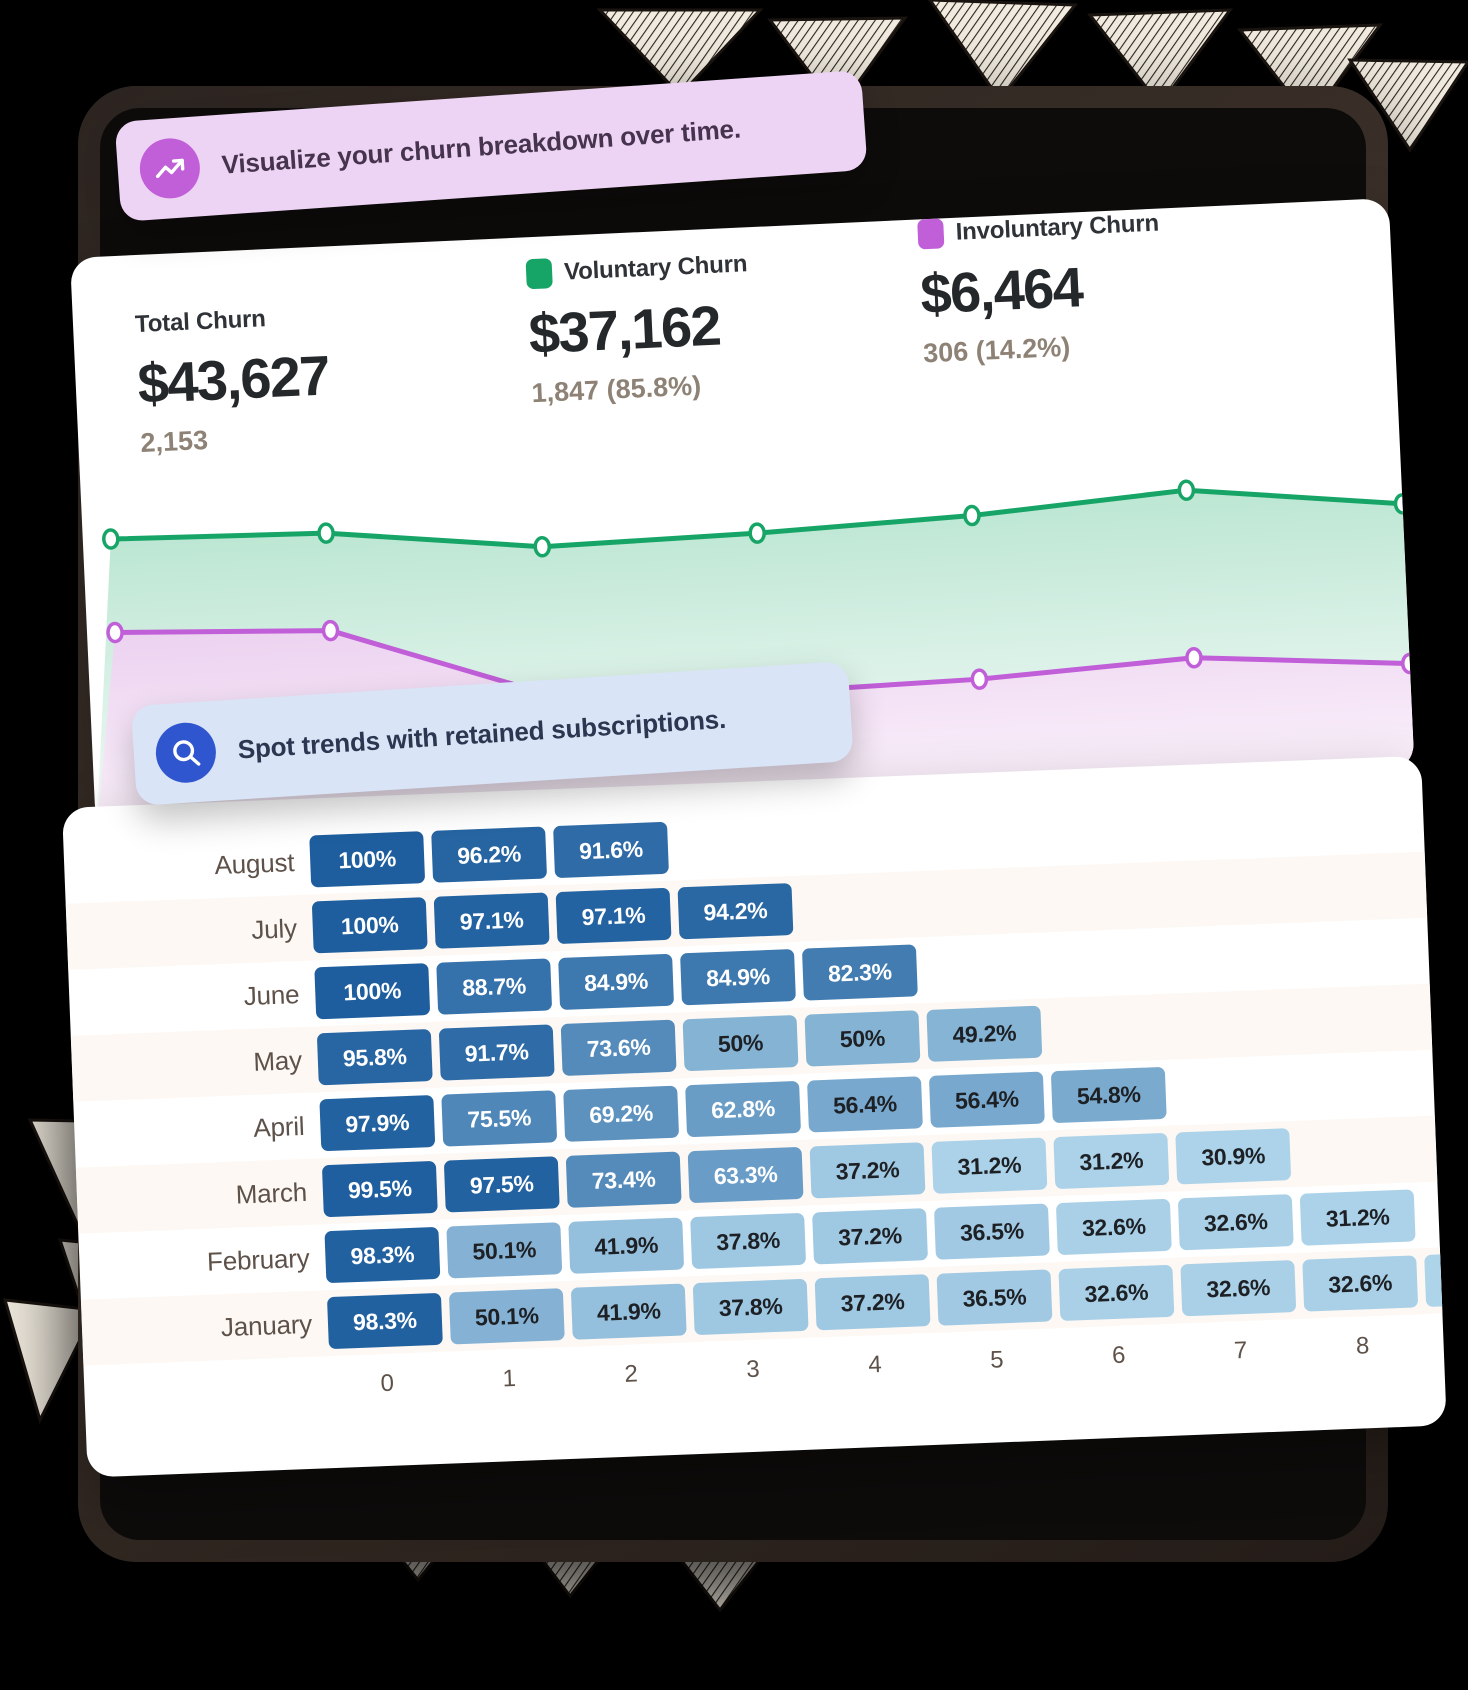  I want to click on metric-total-churn-value: $43,627, so click(233, 379).